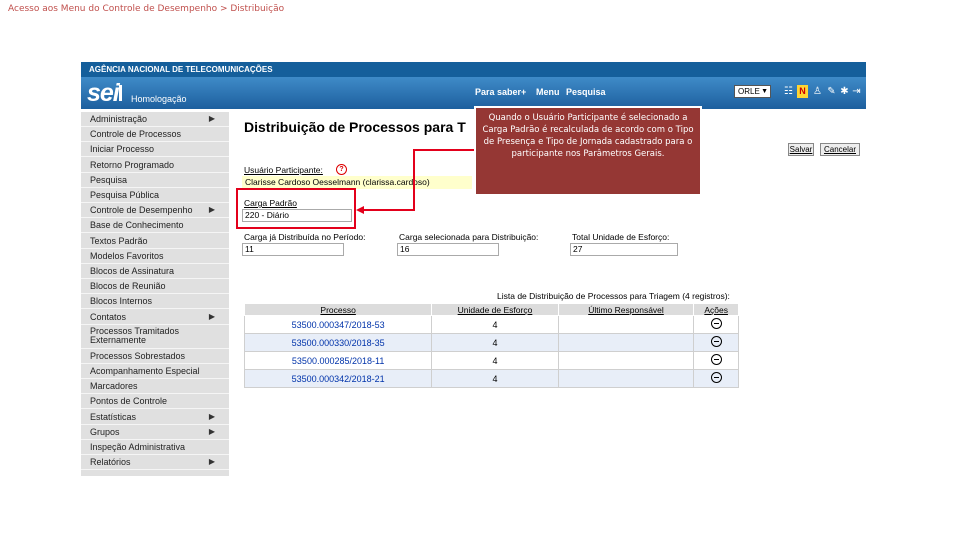 This screenshot has width=960, height=540. I want to click on sidebar-item-label: Blocos Internos, so click(121, 301).